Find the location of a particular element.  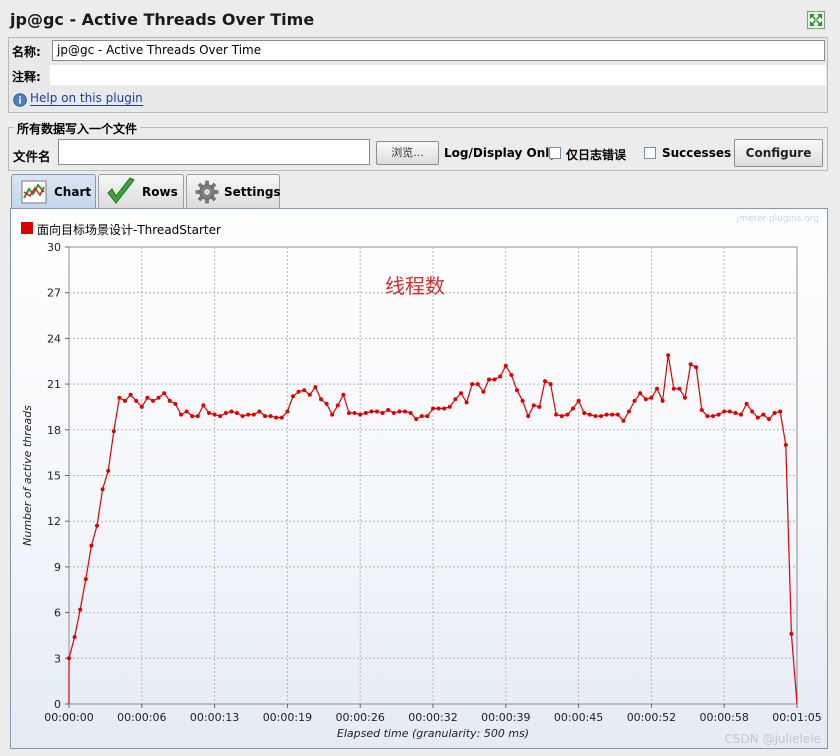

x-tick-label: 00:00:52 is located at coordinates (651, 717).